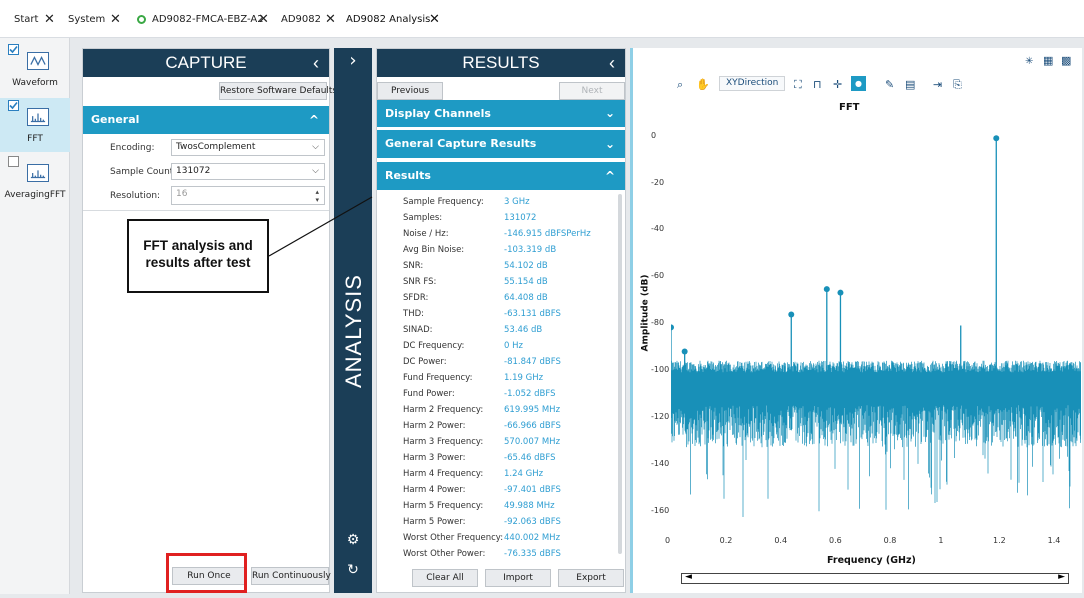 The image size is (1084, 598). I want to click on annotation-callout: FFT analysis and results after test, so click(198, 256).